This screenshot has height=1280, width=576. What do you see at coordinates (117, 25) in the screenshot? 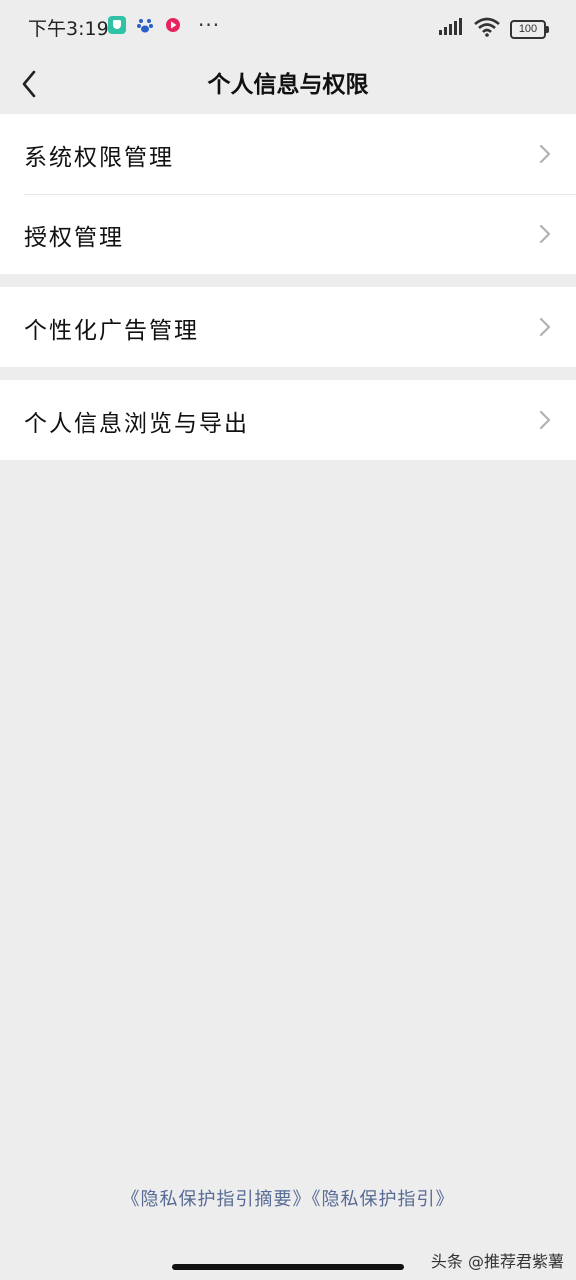
I see `shield-app-icon` at bounding box center [117, 25].